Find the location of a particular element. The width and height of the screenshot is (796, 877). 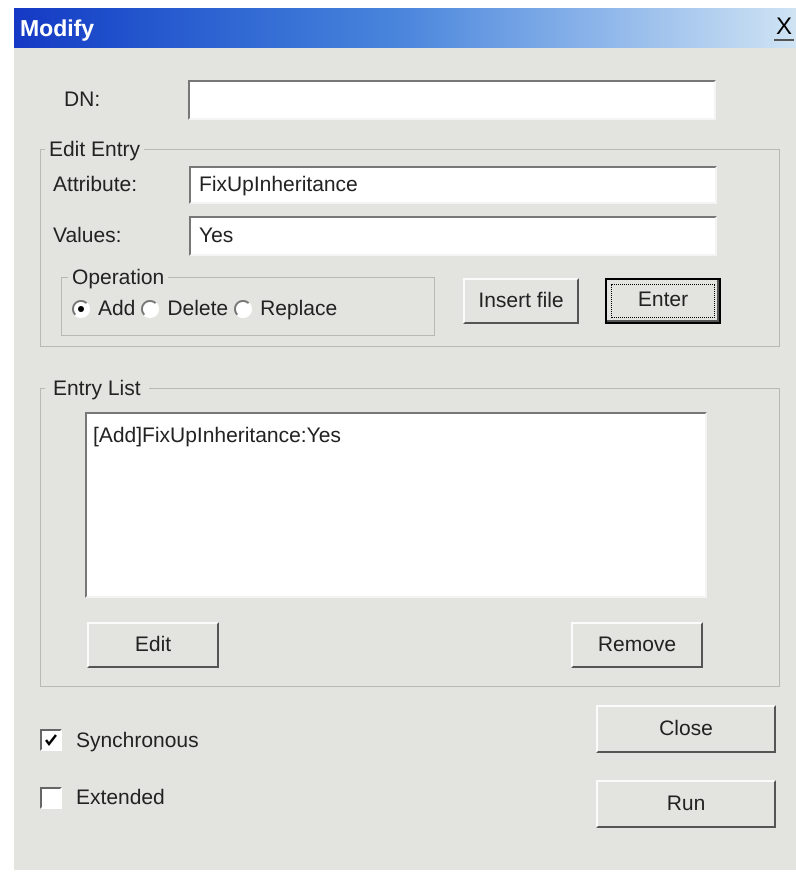

dialog-button: Insert file is located at coordinates (521, 301).